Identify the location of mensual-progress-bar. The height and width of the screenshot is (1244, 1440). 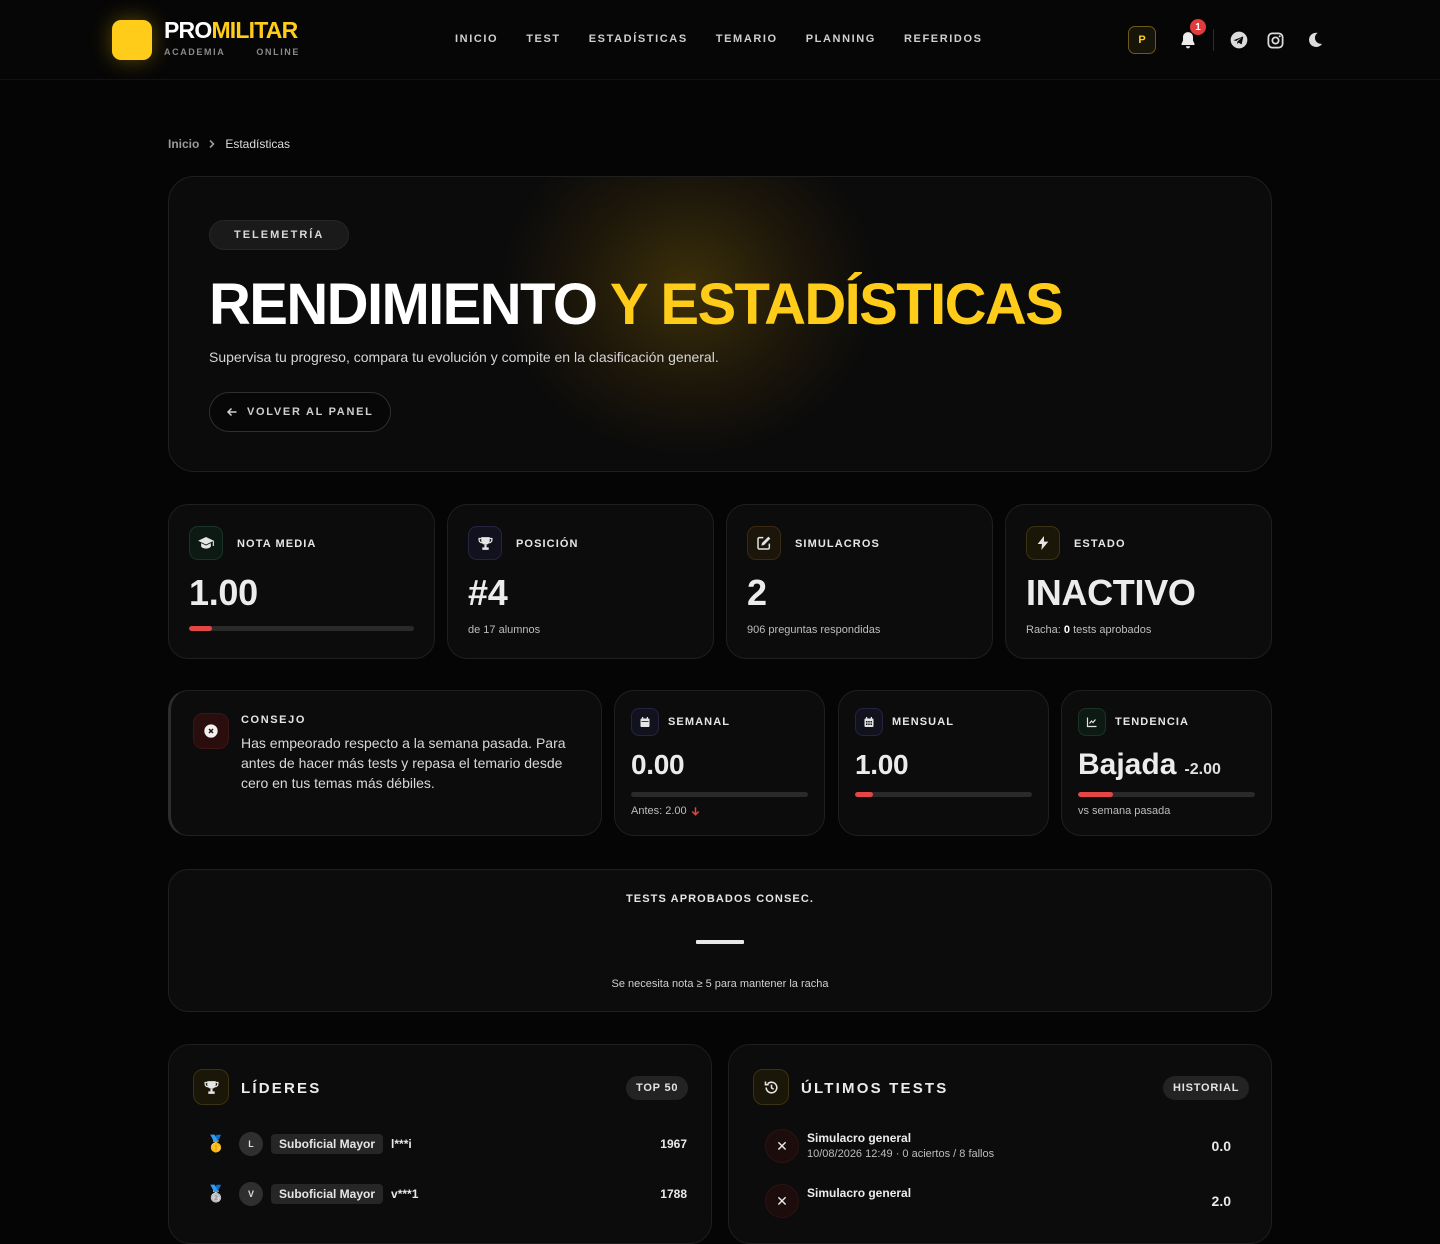
(943, 794).